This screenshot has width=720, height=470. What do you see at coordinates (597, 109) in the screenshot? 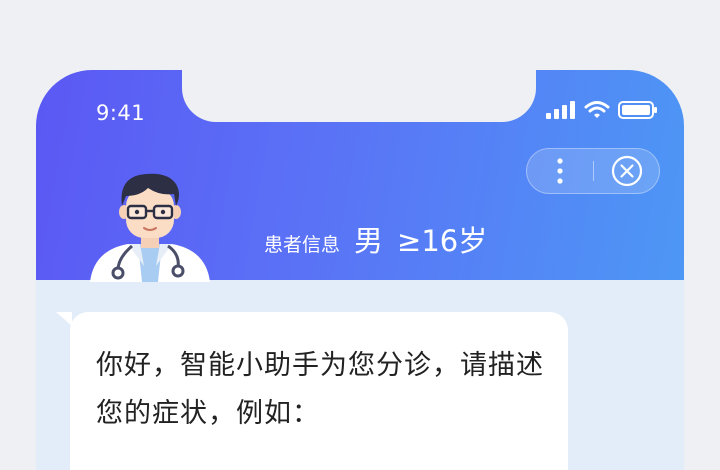
I see `wifi-icon` at bounding box center [597, 109].